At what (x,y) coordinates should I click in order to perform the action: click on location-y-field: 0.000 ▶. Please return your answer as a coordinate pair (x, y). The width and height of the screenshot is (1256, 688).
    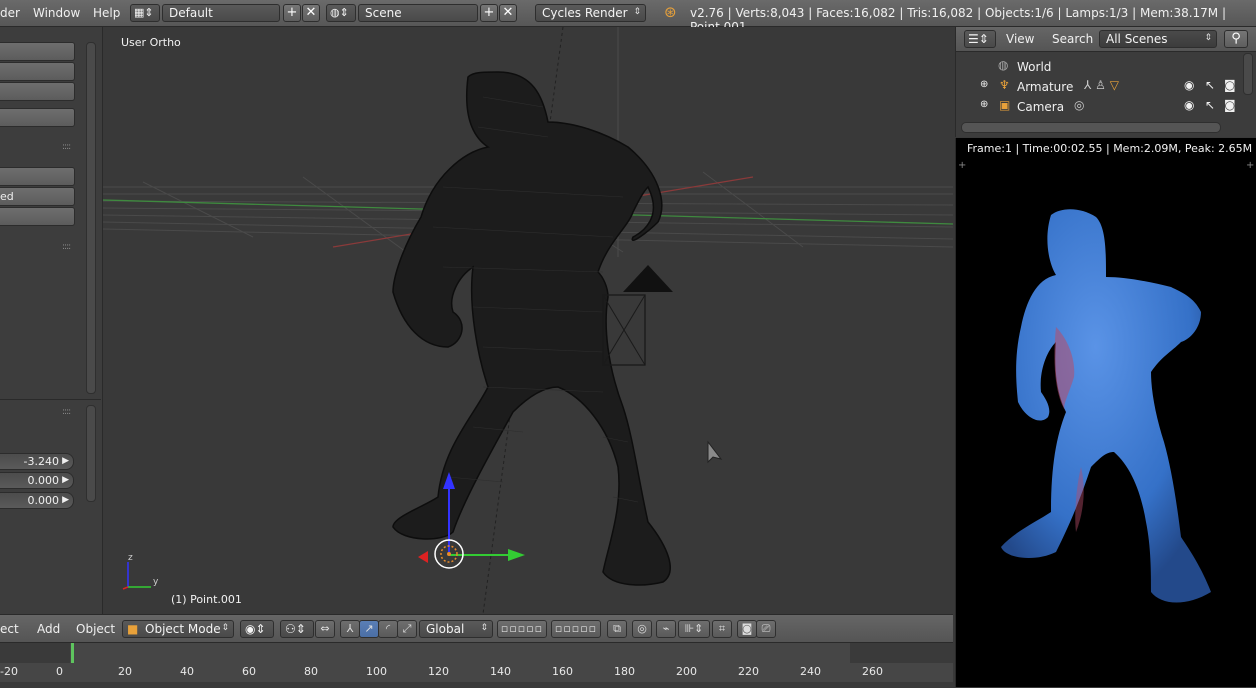
    Looking at the image, I should click on (37, 480).